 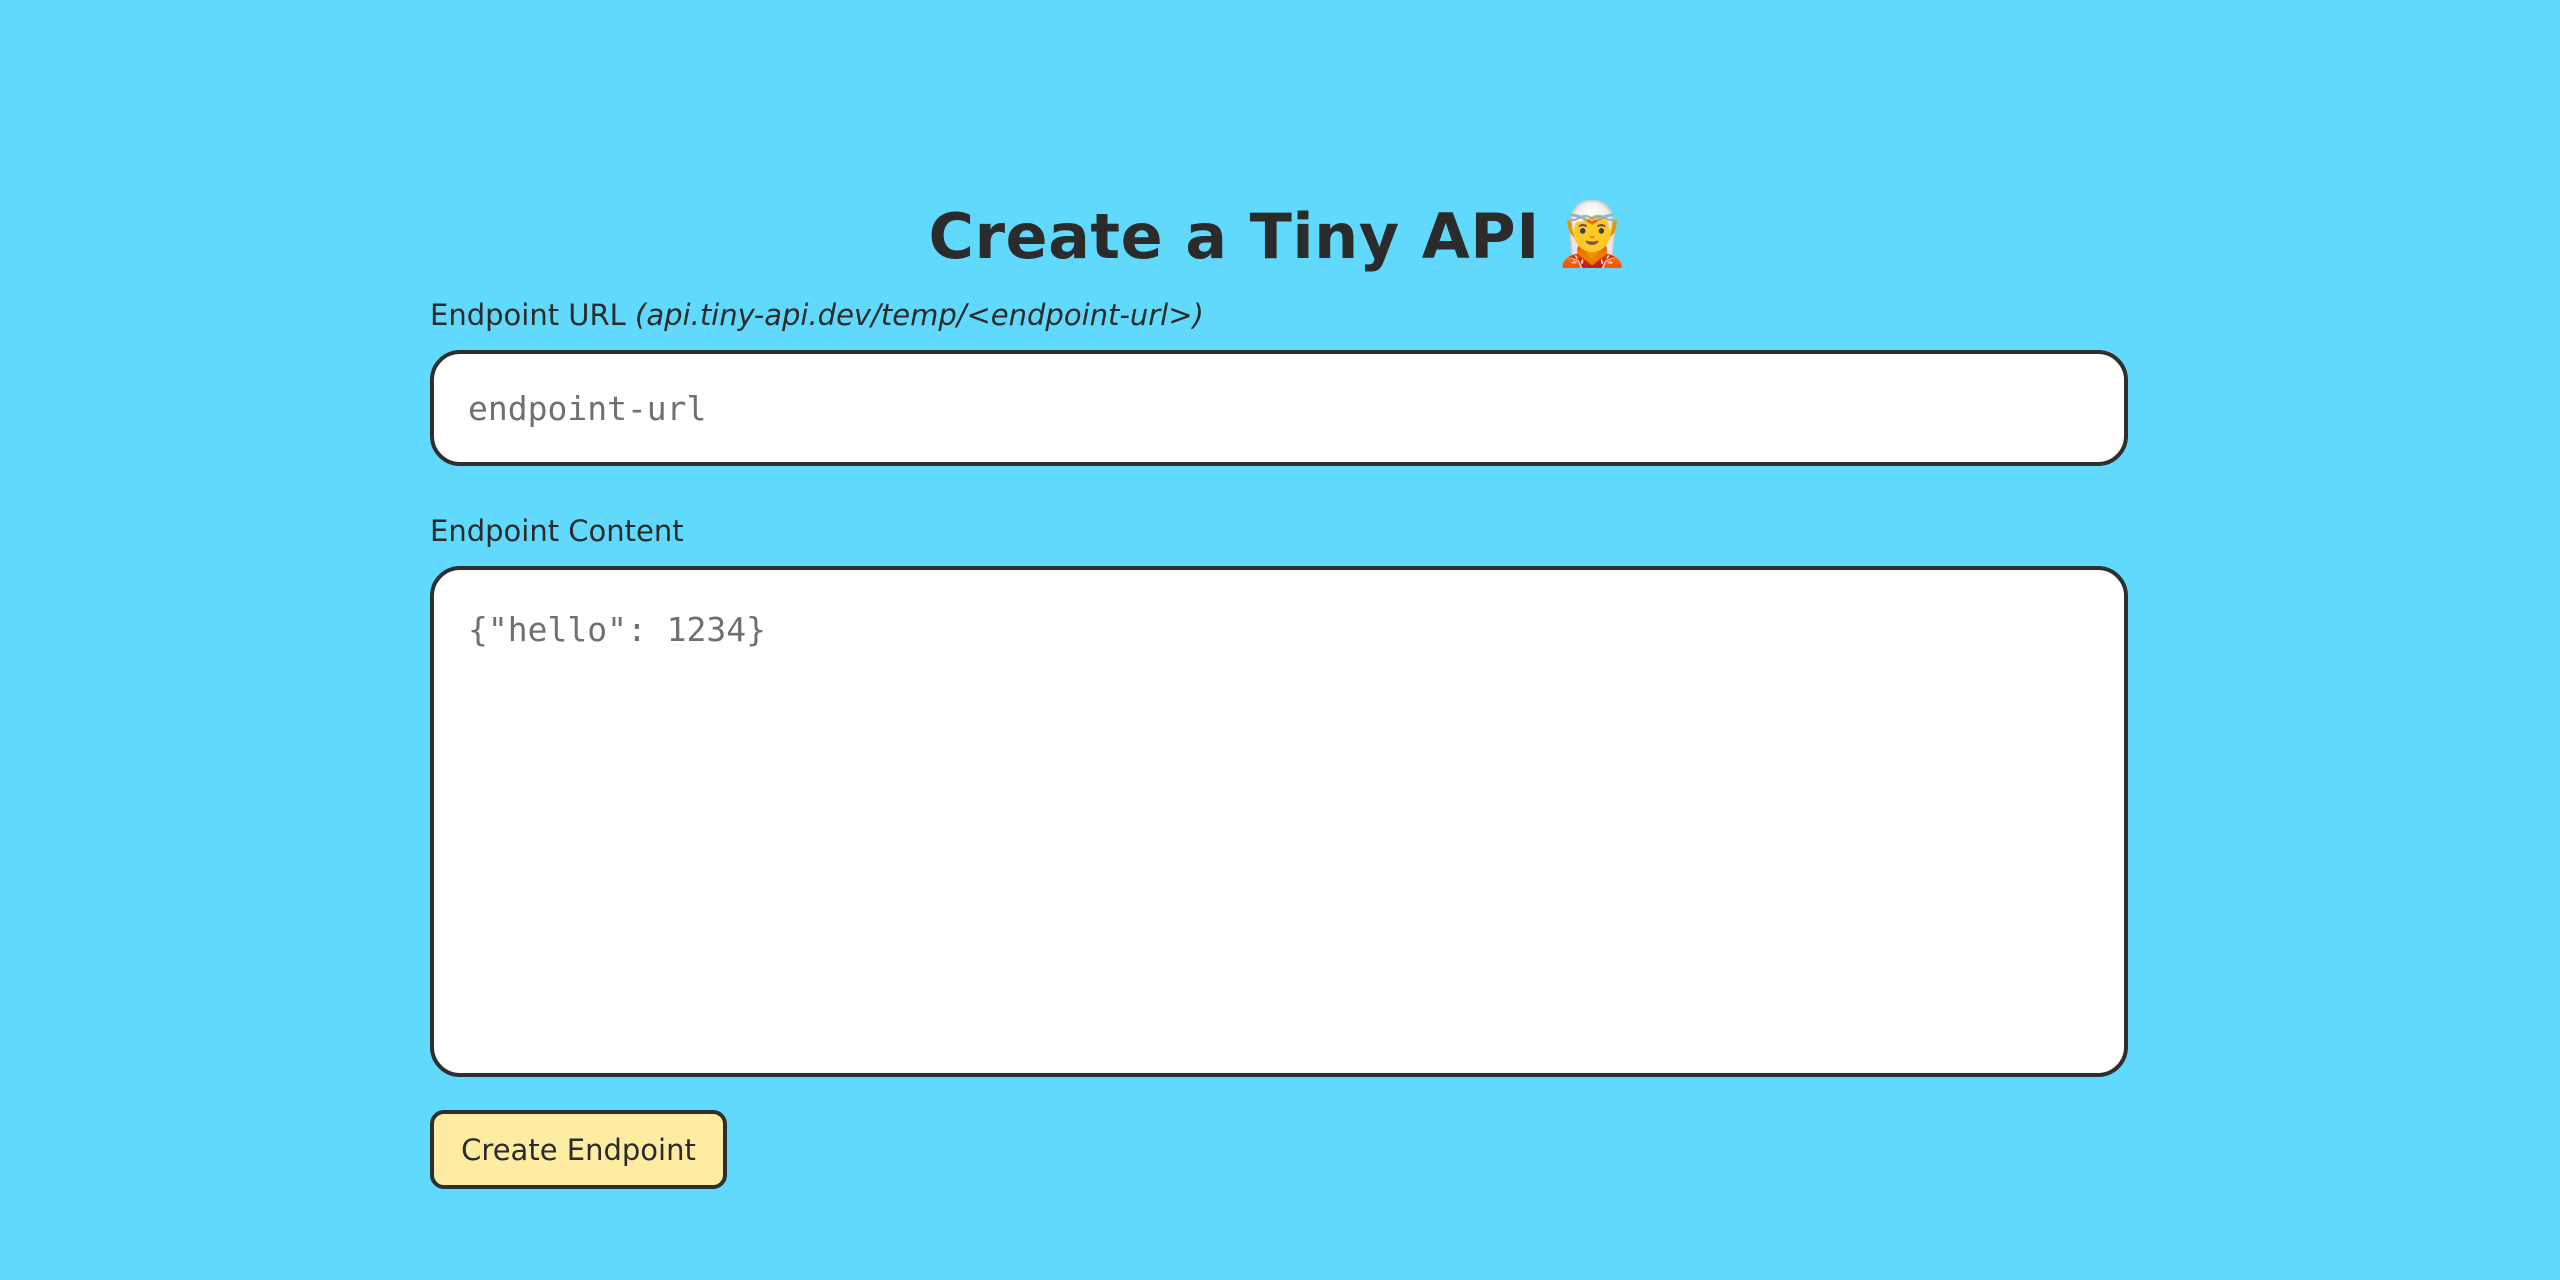 I want to click on endpoint-content-label: Endpoint Content, so click(x=557, y=531).